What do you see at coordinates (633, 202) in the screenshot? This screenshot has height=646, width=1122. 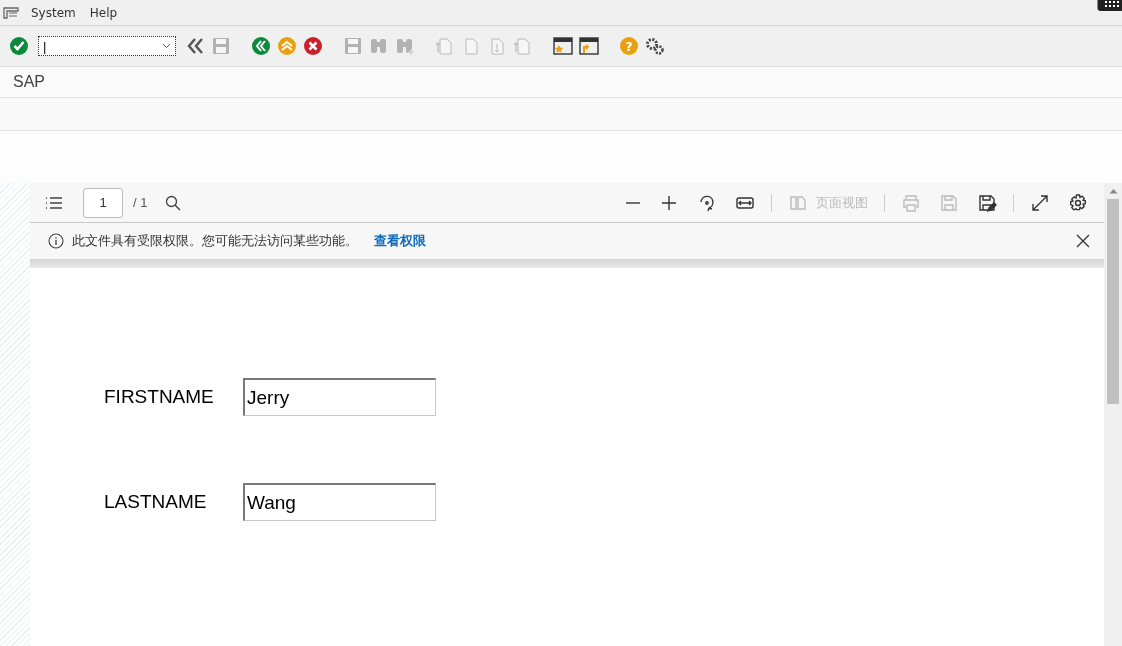 I see `zoom-out-icon` at bounding box center [633, 202].